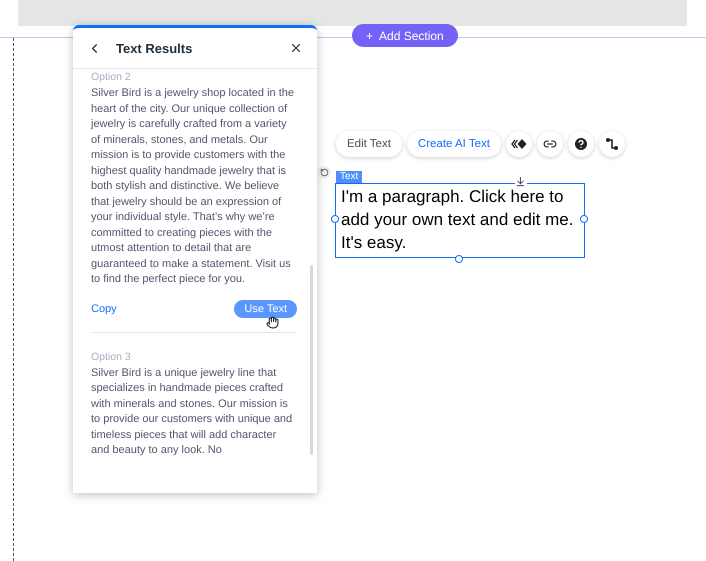  I want to click on panel-title: Text Results, so click(155, 48).